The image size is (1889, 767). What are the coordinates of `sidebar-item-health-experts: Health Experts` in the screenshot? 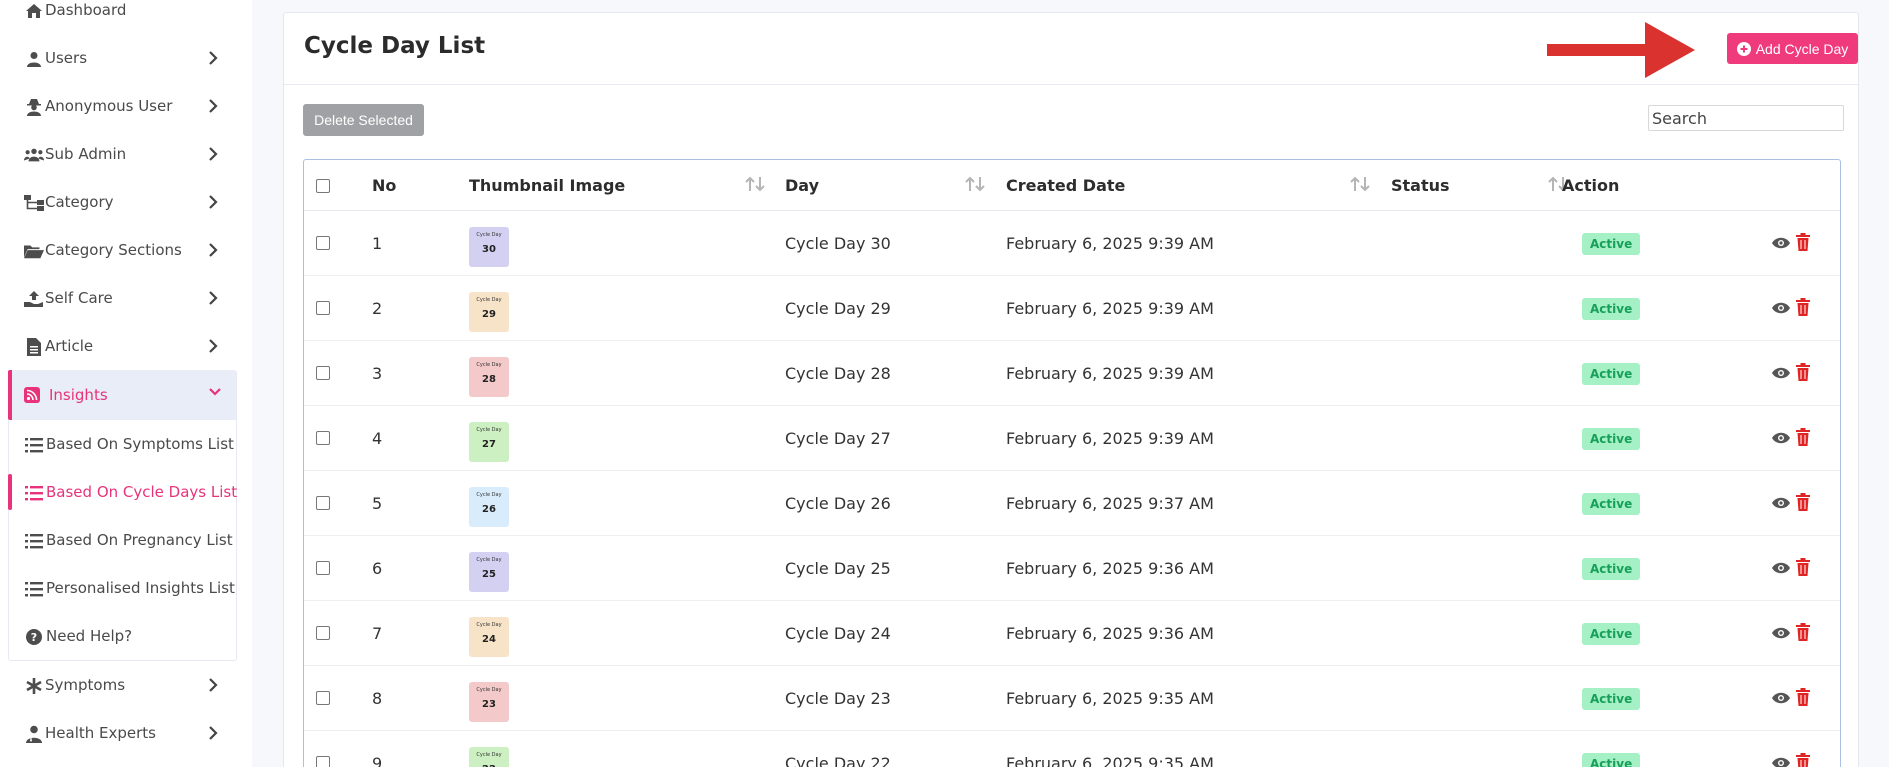 It's located at (122, 733).